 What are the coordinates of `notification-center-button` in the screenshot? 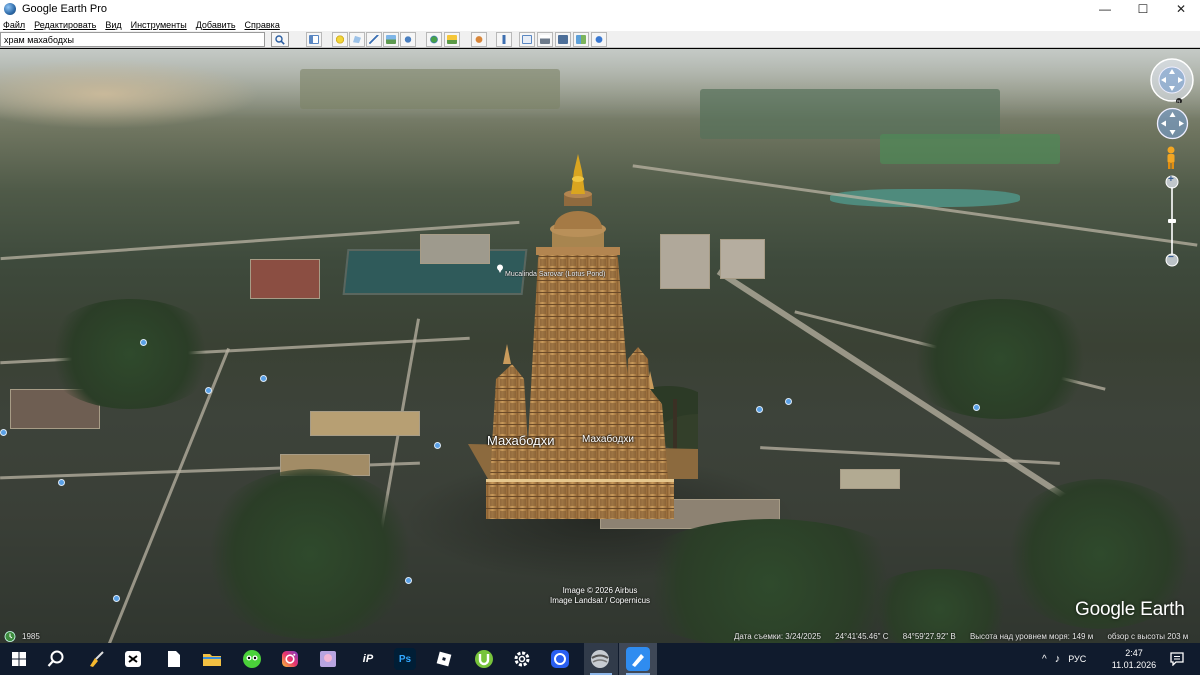 It's located at (1177, 659).